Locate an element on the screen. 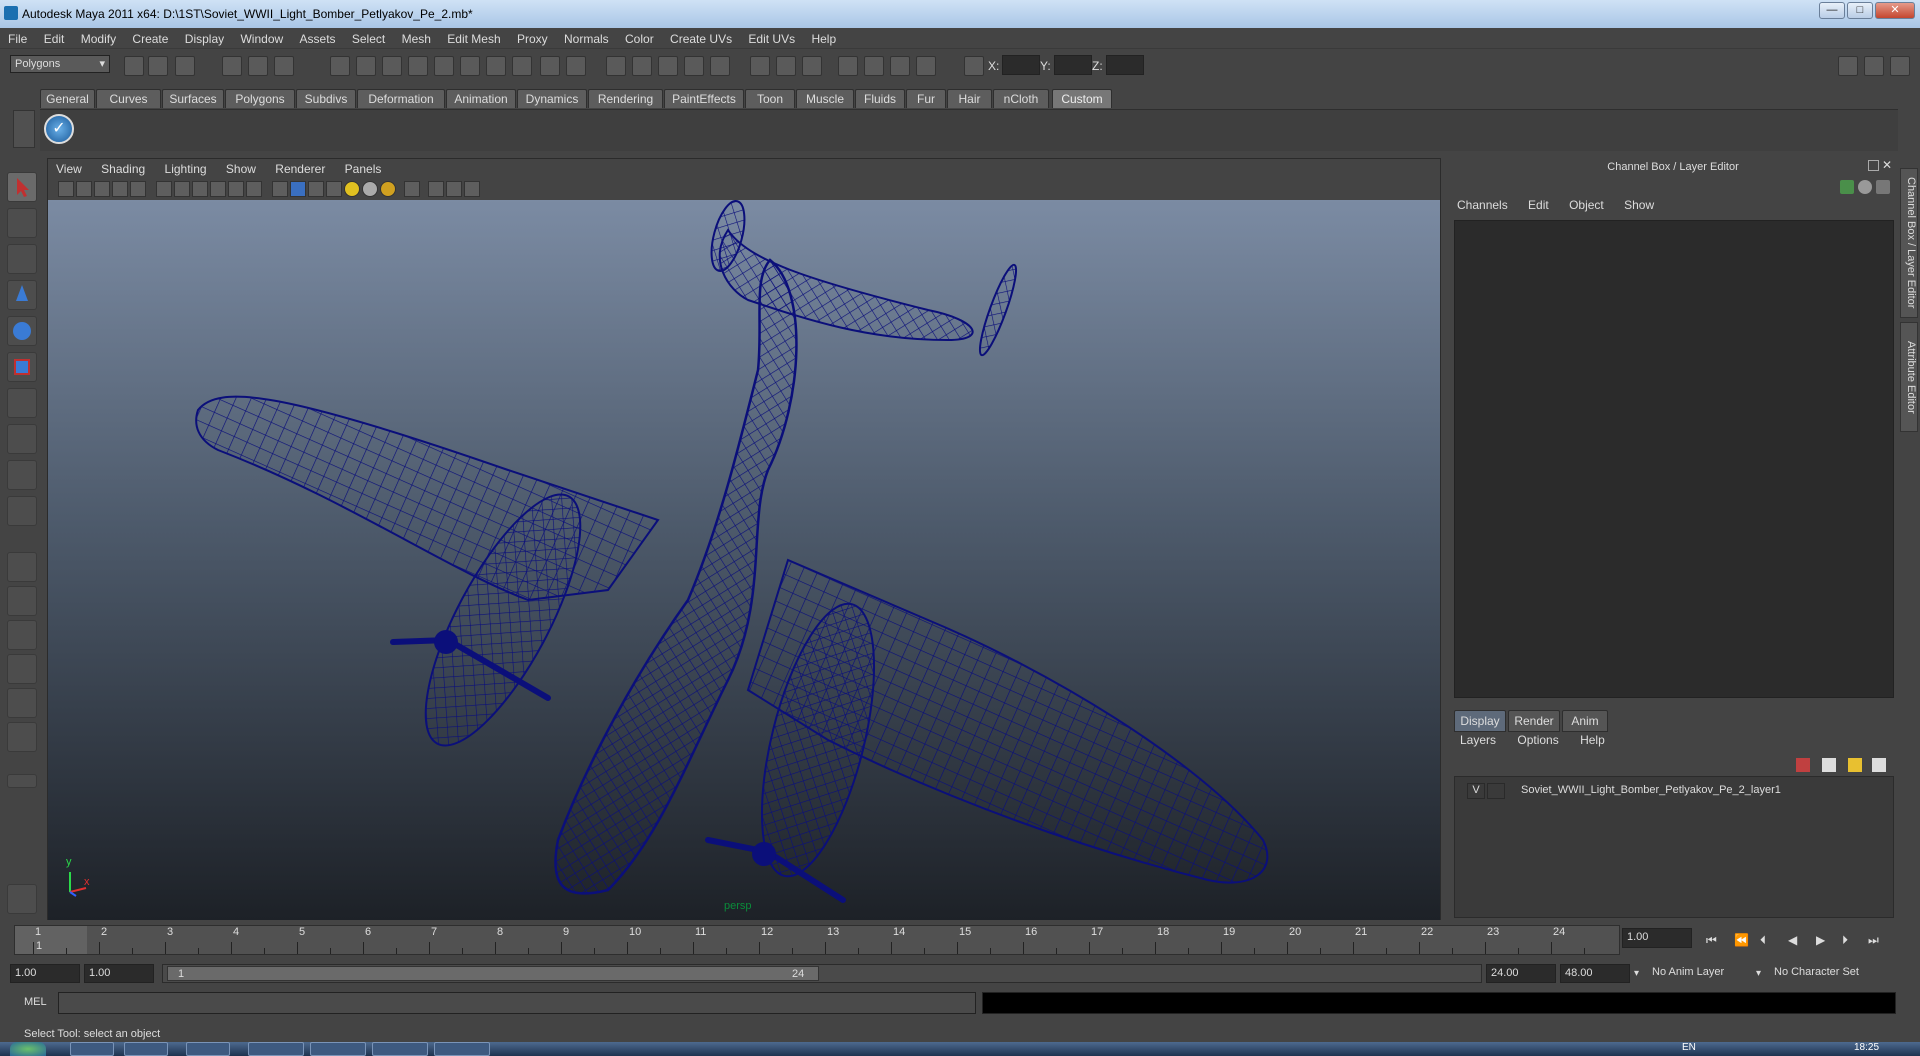 This screenshot has width=1920, height=1056. move-tool-icon is located at coordinates (22, 295).